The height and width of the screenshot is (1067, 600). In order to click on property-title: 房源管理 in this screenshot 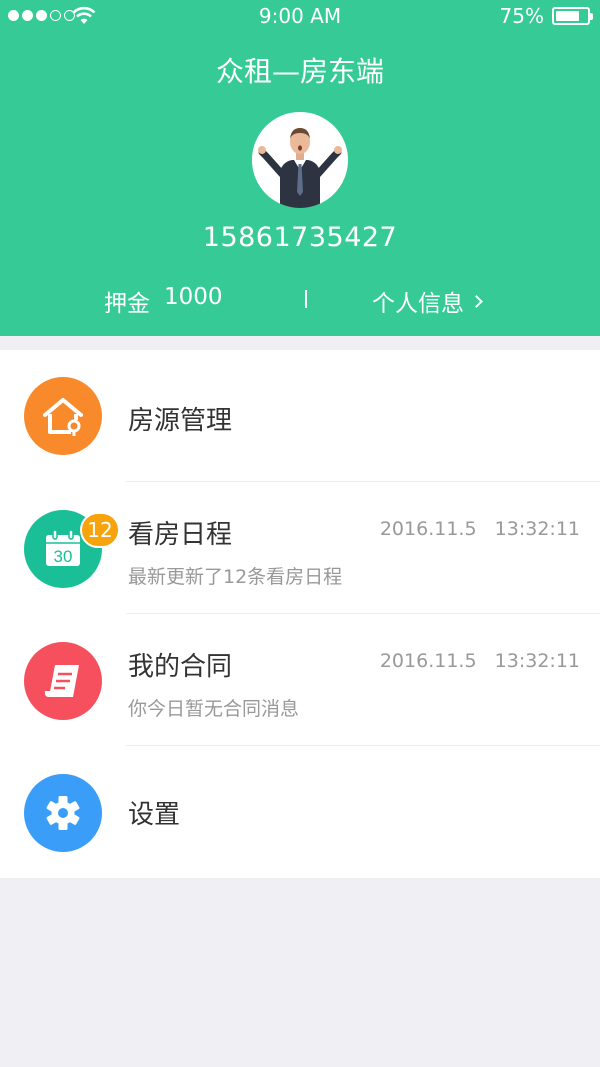, I will do `click(180, 421)`.